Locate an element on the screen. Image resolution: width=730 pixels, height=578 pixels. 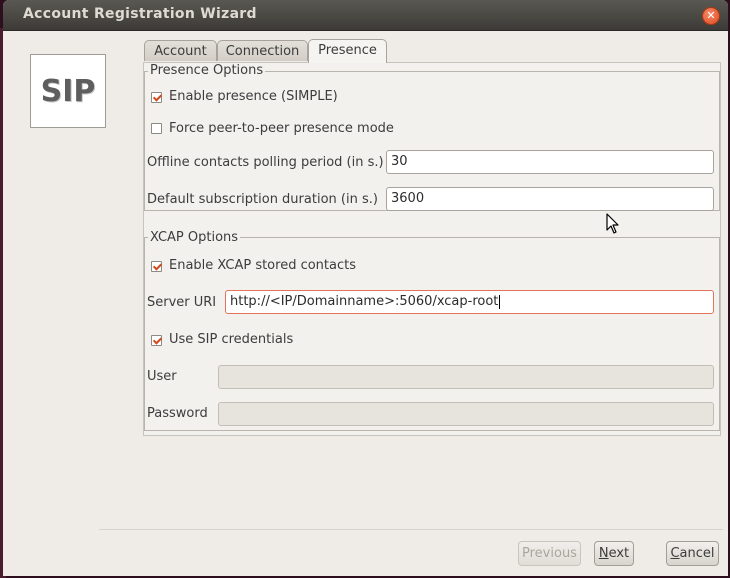
next-mnemonic: N is located at coordinates (603, 553).